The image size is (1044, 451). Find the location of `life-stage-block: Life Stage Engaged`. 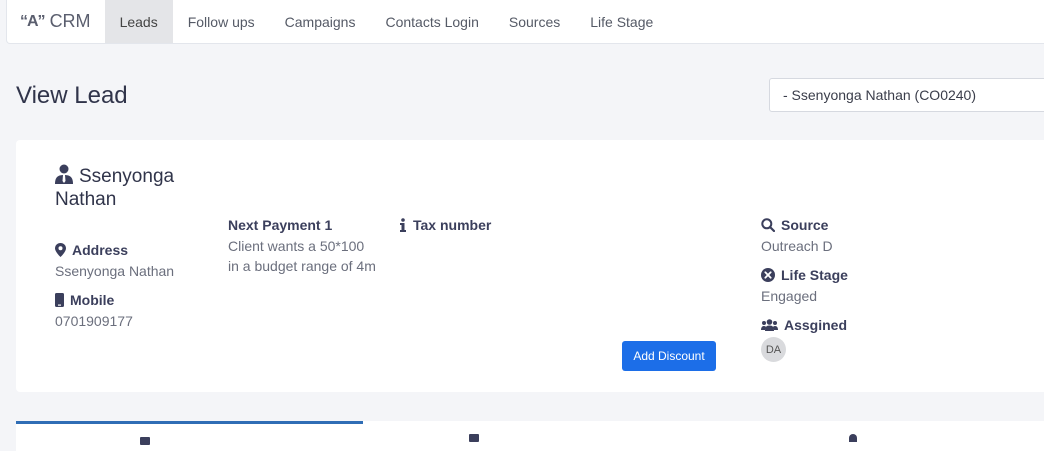

life-stage-block: Life Stage Engaged is located at coordinates (804, 286).